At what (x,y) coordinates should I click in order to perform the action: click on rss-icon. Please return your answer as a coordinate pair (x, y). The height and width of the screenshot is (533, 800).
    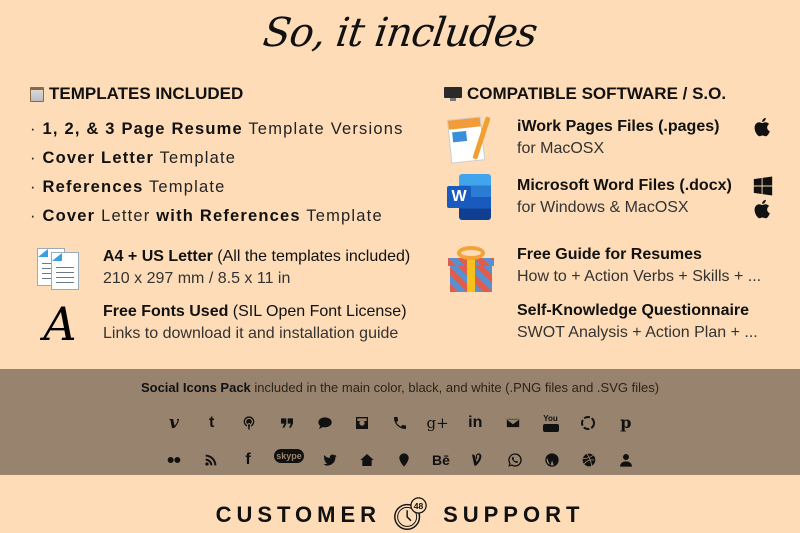
    Looking at the image, I should click on (211, 460).